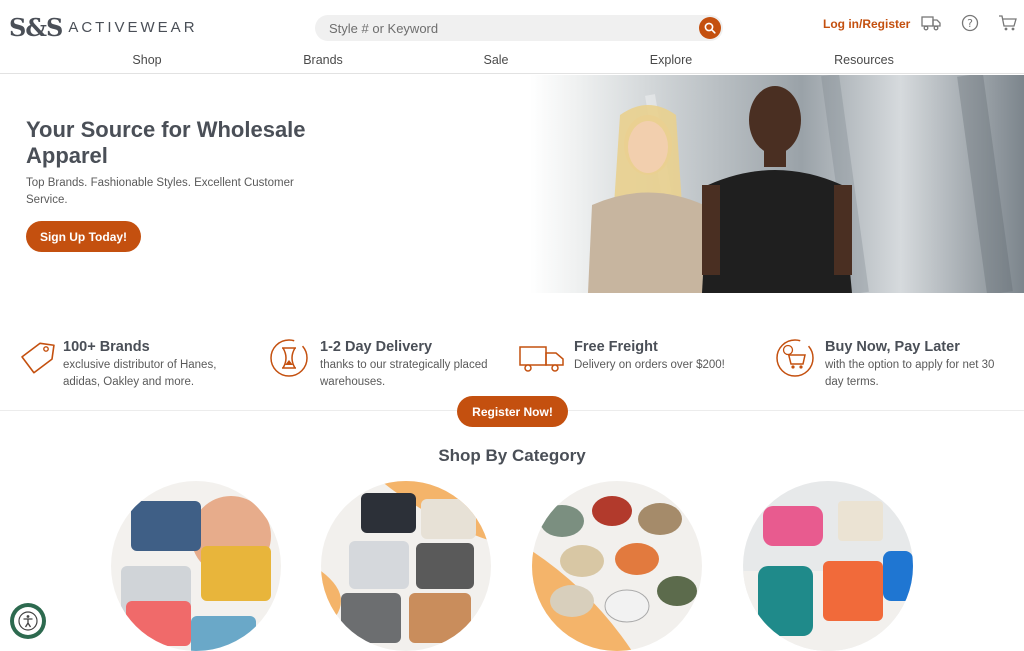 This screenshot has height=651, width=1024. Describe the element at coordinates (146, 60) in the screenshot. I see `nav-shop: Shop` at that location.